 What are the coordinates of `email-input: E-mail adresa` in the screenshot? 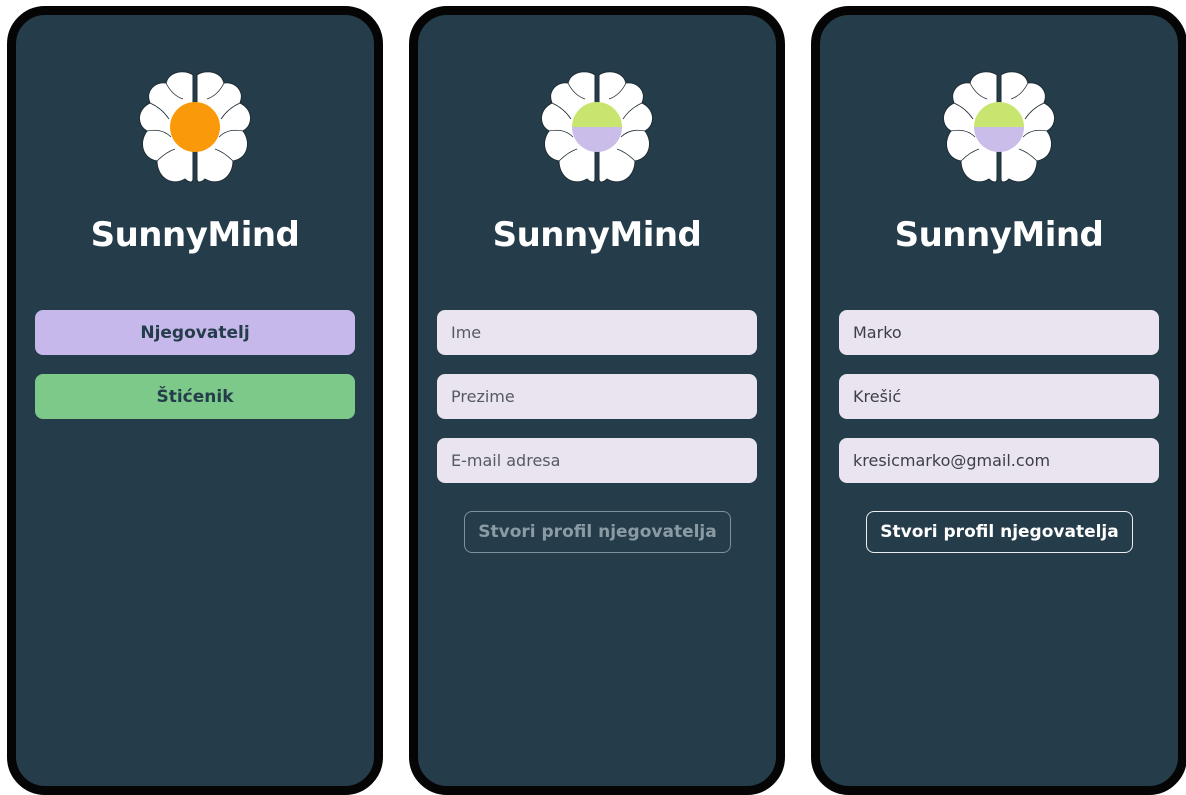 It's located at (597, 460).